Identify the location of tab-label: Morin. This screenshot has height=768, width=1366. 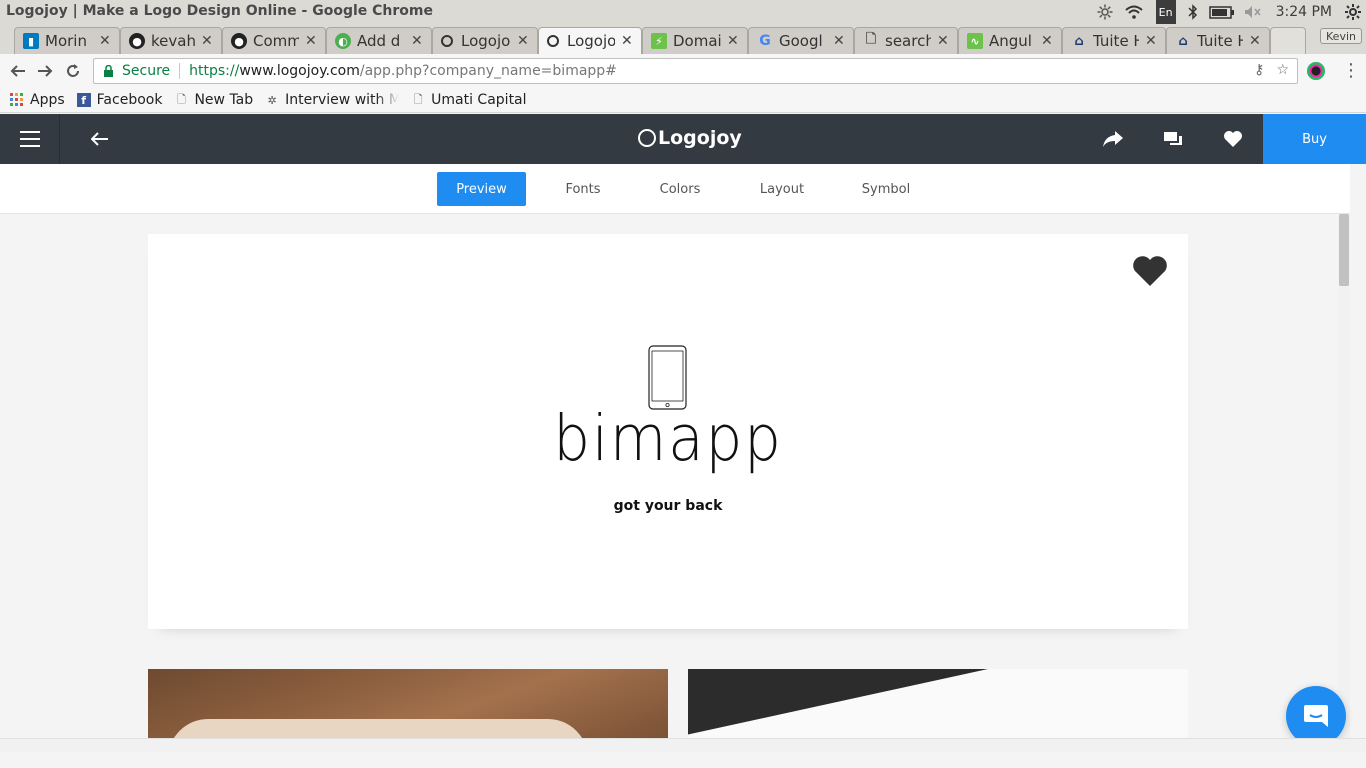
(66, 41).